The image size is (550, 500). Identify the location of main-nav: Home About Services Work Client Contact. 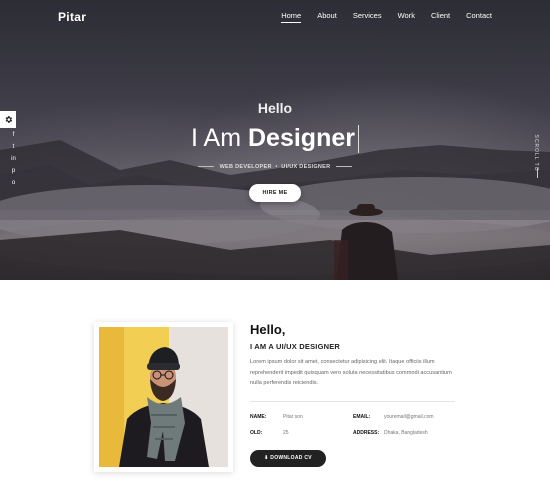
(378, 17).